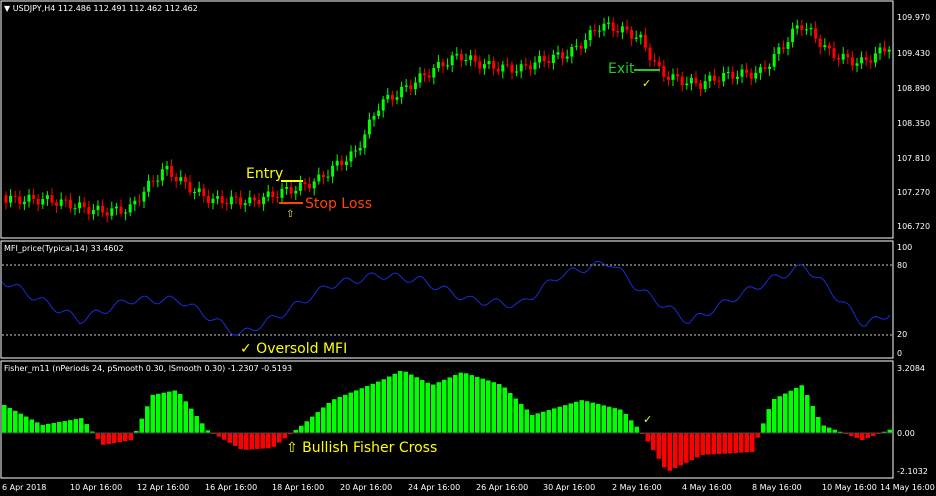 The width and height of the screenshot is (936, 496). I want to click on time-axis-label: 10 May 16:00, so click(849, 487).